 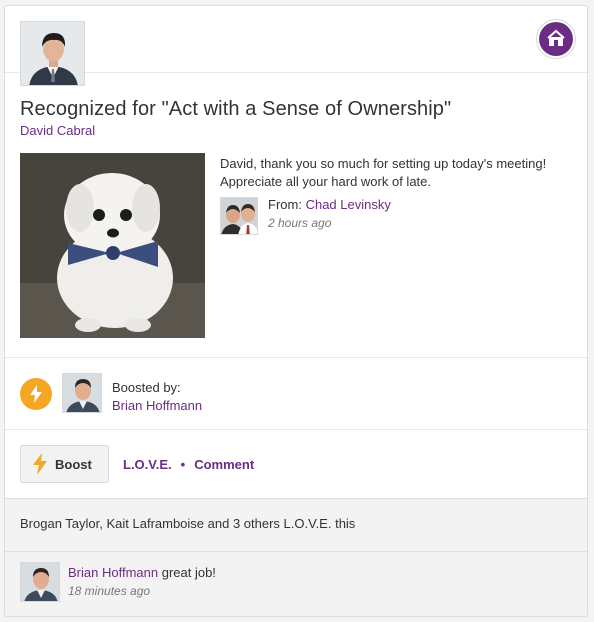 What do you see at coordinates (73, 464) in the screenshot?
I see `boost-button-label: Boost` at bounding box center [73, 464].